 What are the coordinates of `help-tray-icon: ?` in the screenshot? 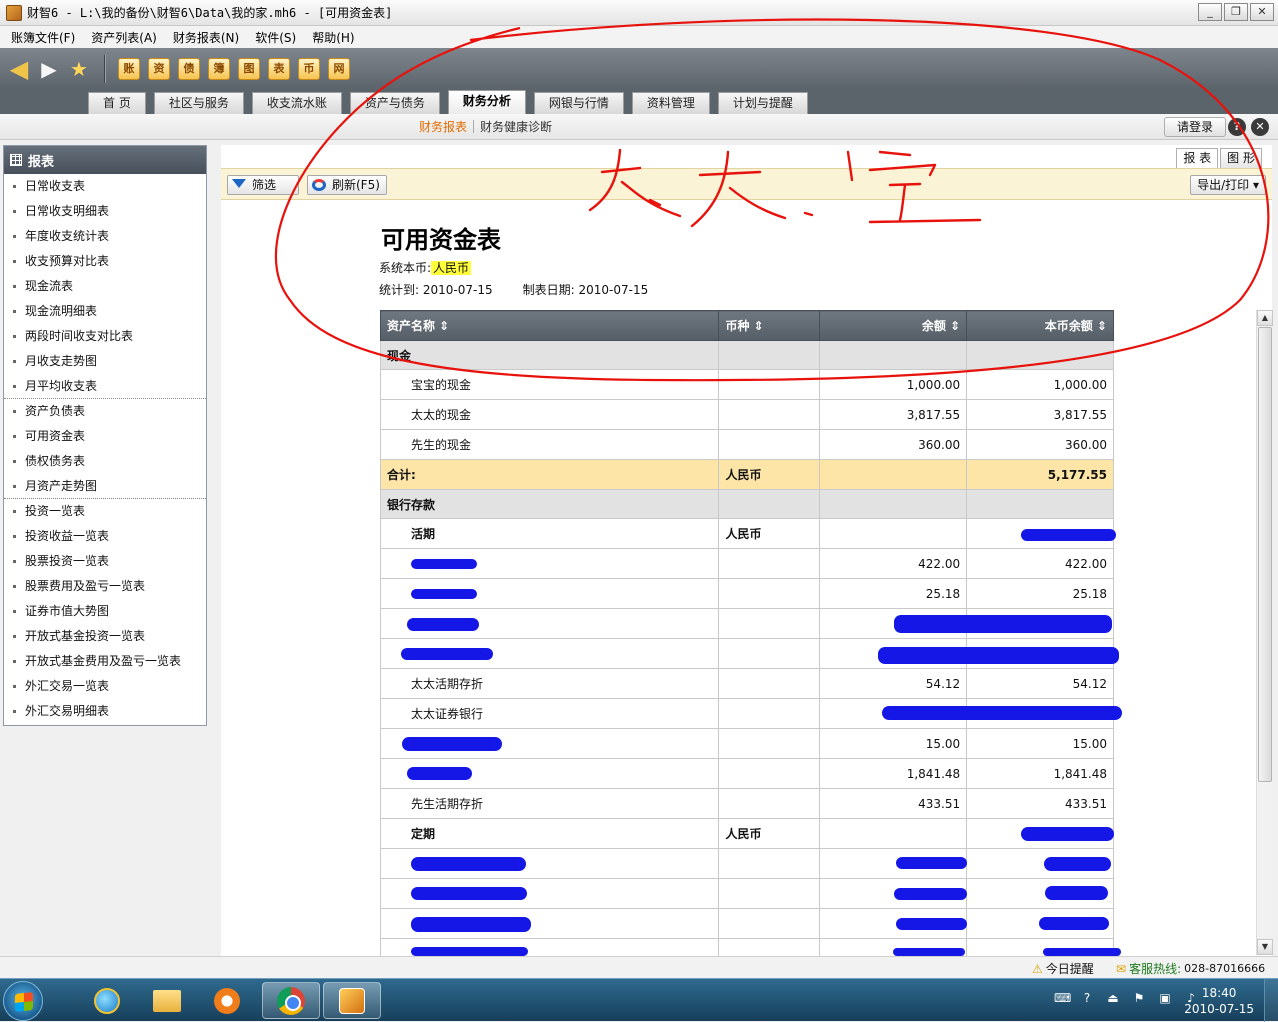 It's located at (1087, 998).